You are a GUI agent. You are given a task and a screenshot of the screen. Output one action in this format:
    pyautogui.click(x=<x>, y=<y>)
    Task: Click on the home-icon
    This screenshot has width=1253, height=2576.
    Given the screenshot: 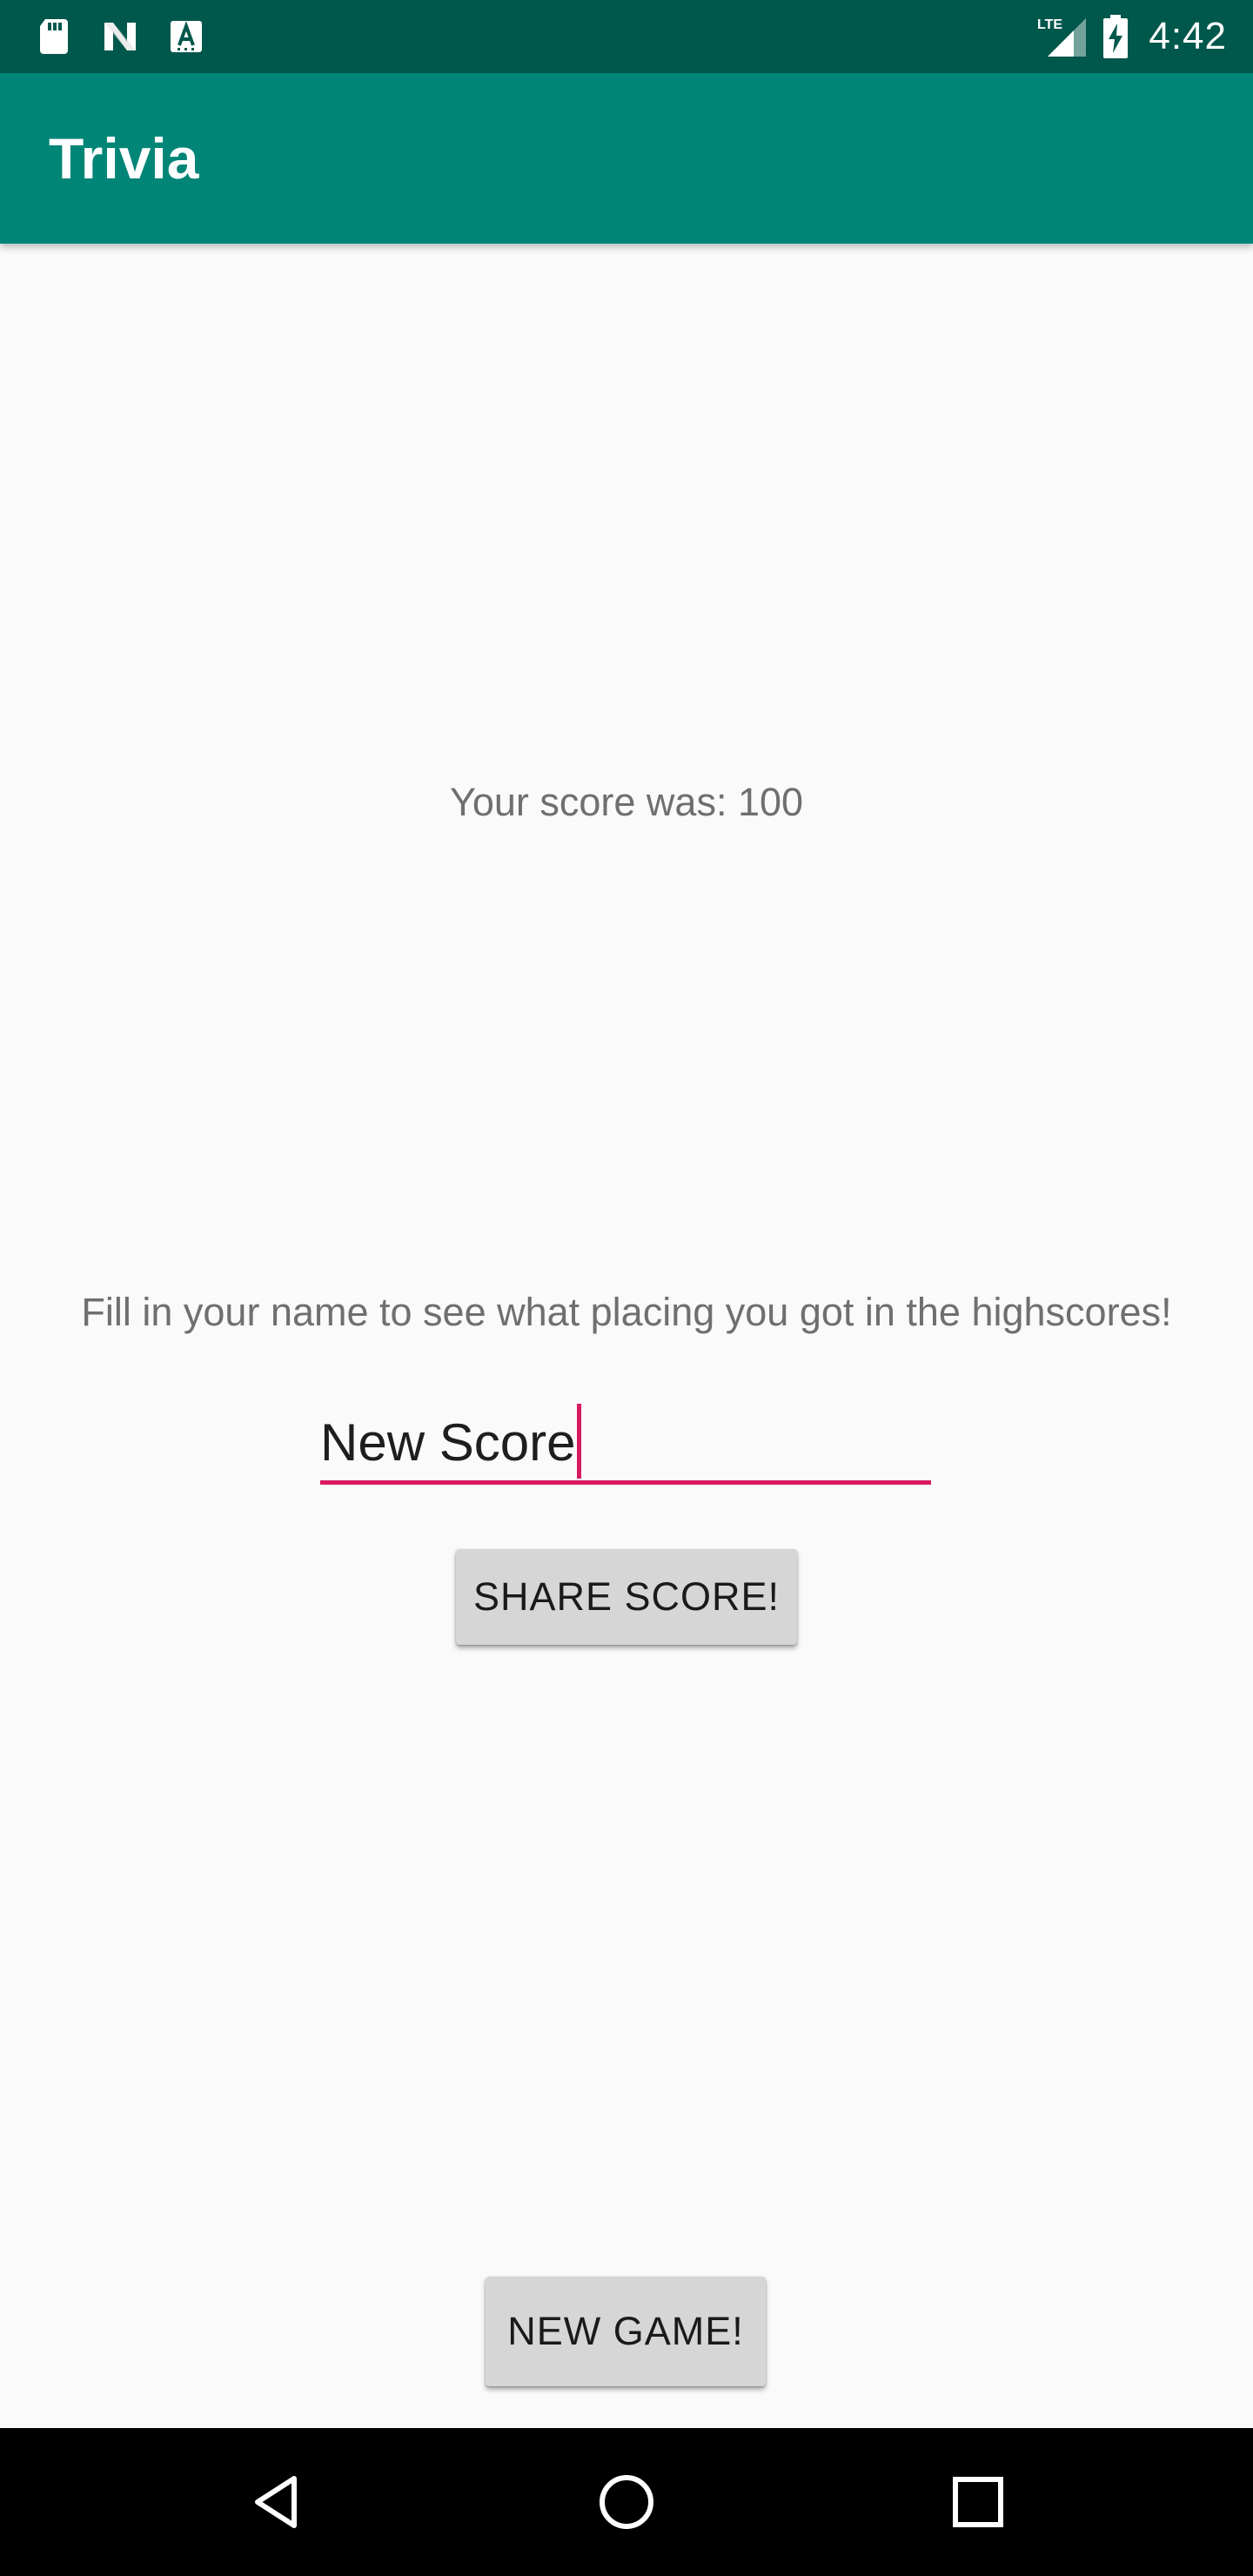 What is the action you would take?
    pyautogui.click(x=626, y=2502)
    